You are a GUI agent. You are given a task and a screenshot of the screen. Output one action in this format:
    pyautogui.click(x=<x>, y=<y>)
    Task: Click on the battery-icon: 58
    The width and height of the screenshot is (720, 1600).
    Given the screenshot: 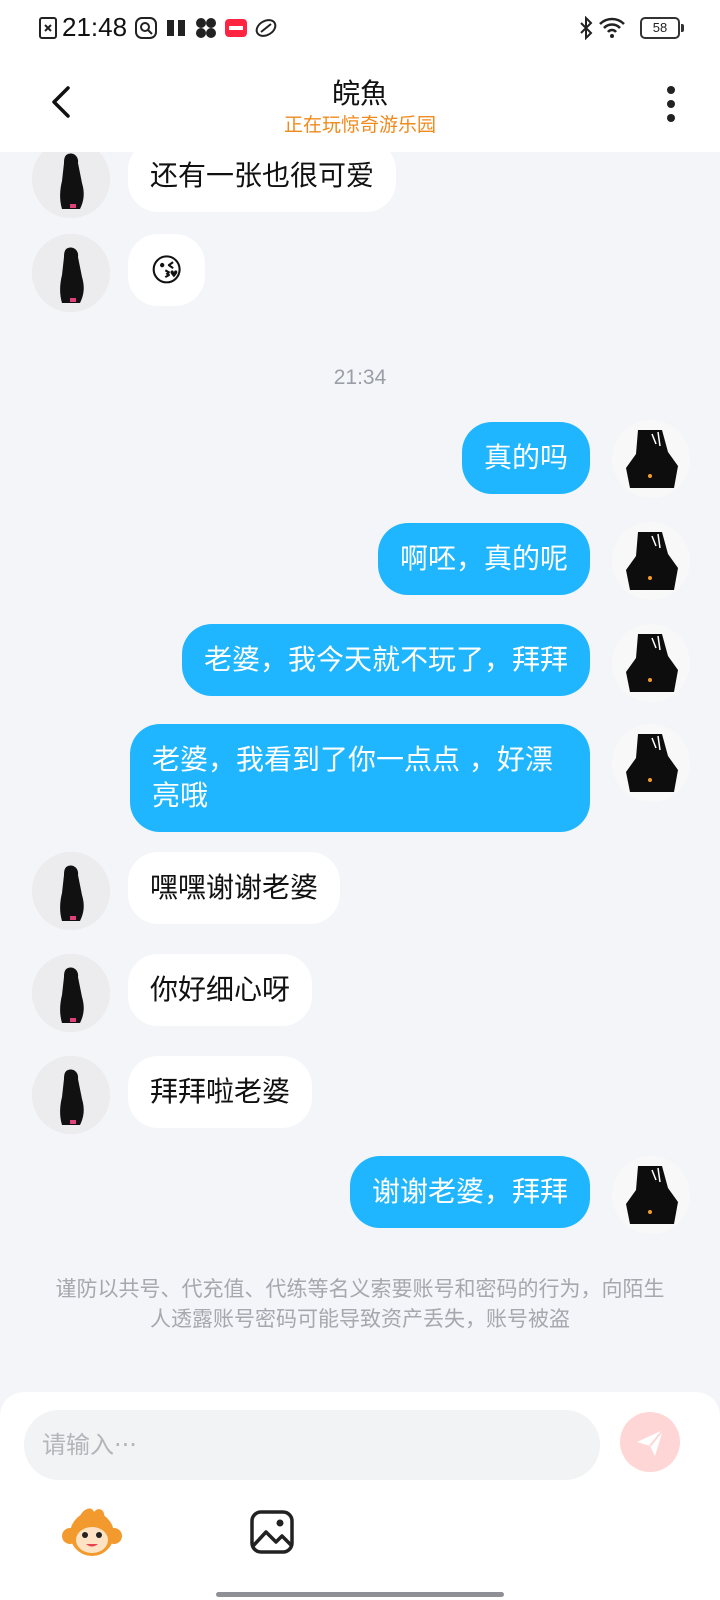 What is the action you would take?
    pyautogui.click(x=662, y=28)
    